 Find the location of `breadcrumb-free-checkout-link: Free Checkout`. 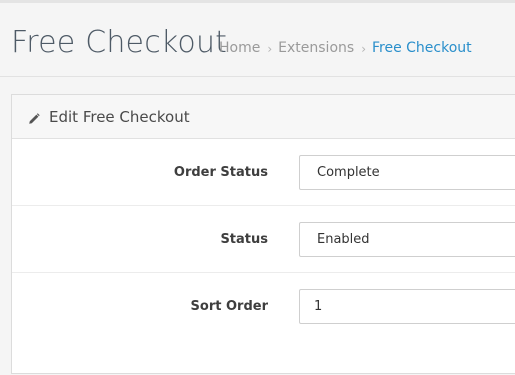

breadcrumb-free-checkout-link: Free Checkout is located at coordinates (422, 48).